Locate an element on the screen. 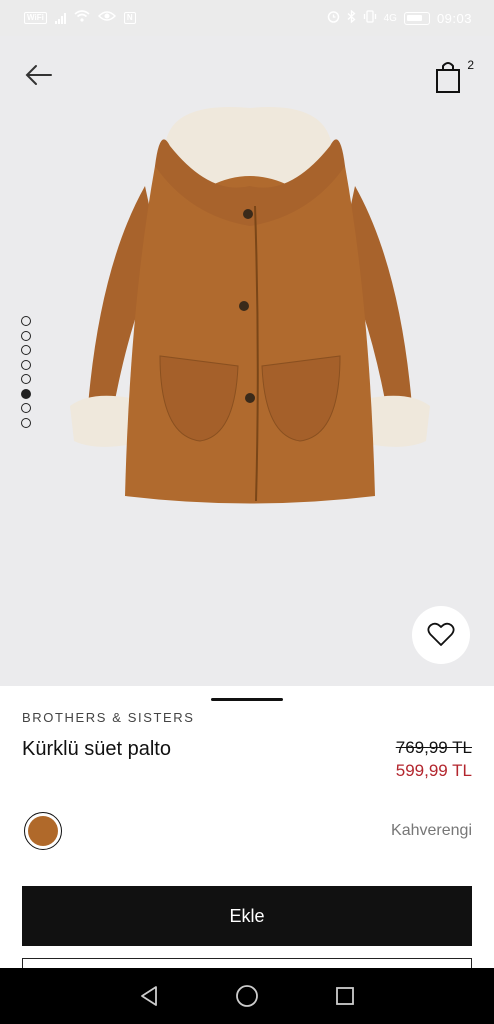 Image resolution: width=494 pixels, height=1024 pixels. color-name: Kahverengi is located at coordinates (431, 830).